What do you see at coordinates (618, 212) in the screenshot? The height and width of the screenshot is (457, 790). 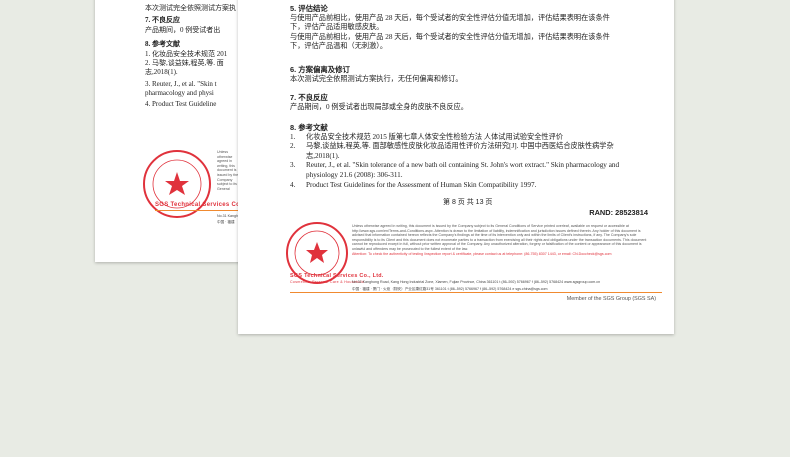 I see `rand-number: RAND: 28523814` at bounding box center [618, 212].